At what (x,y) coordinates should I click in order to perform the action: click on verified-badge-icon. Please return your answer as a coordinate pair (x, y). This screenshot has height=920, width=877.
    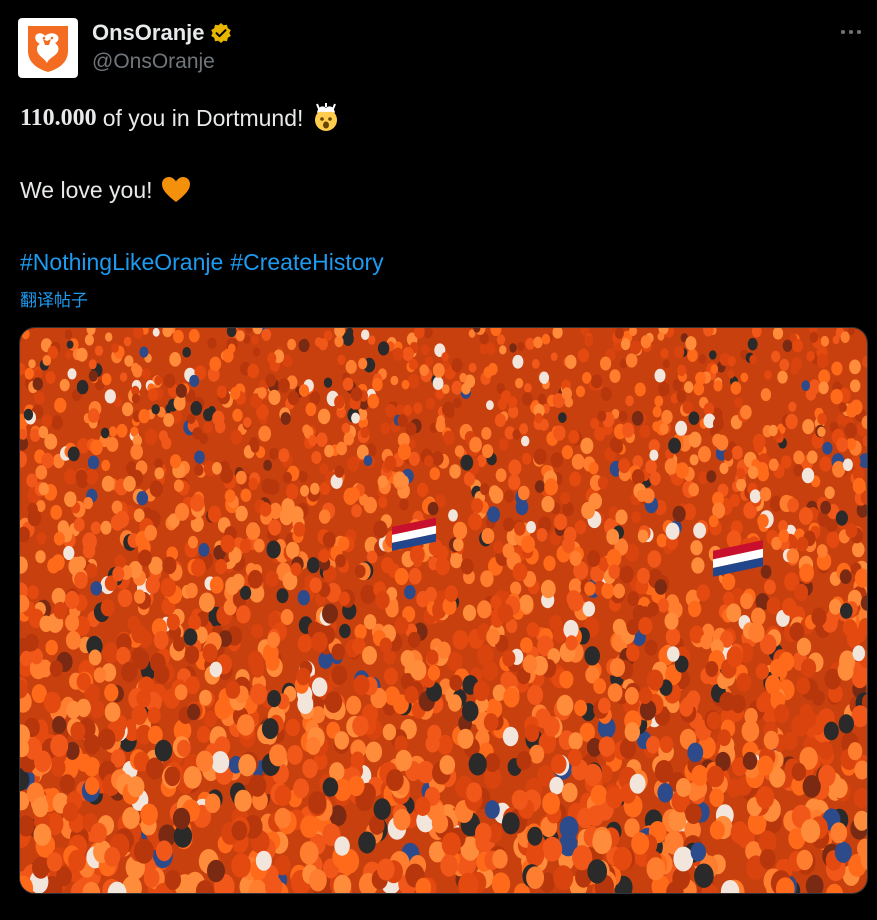
    Looking at the image, I should click on (221, 33).